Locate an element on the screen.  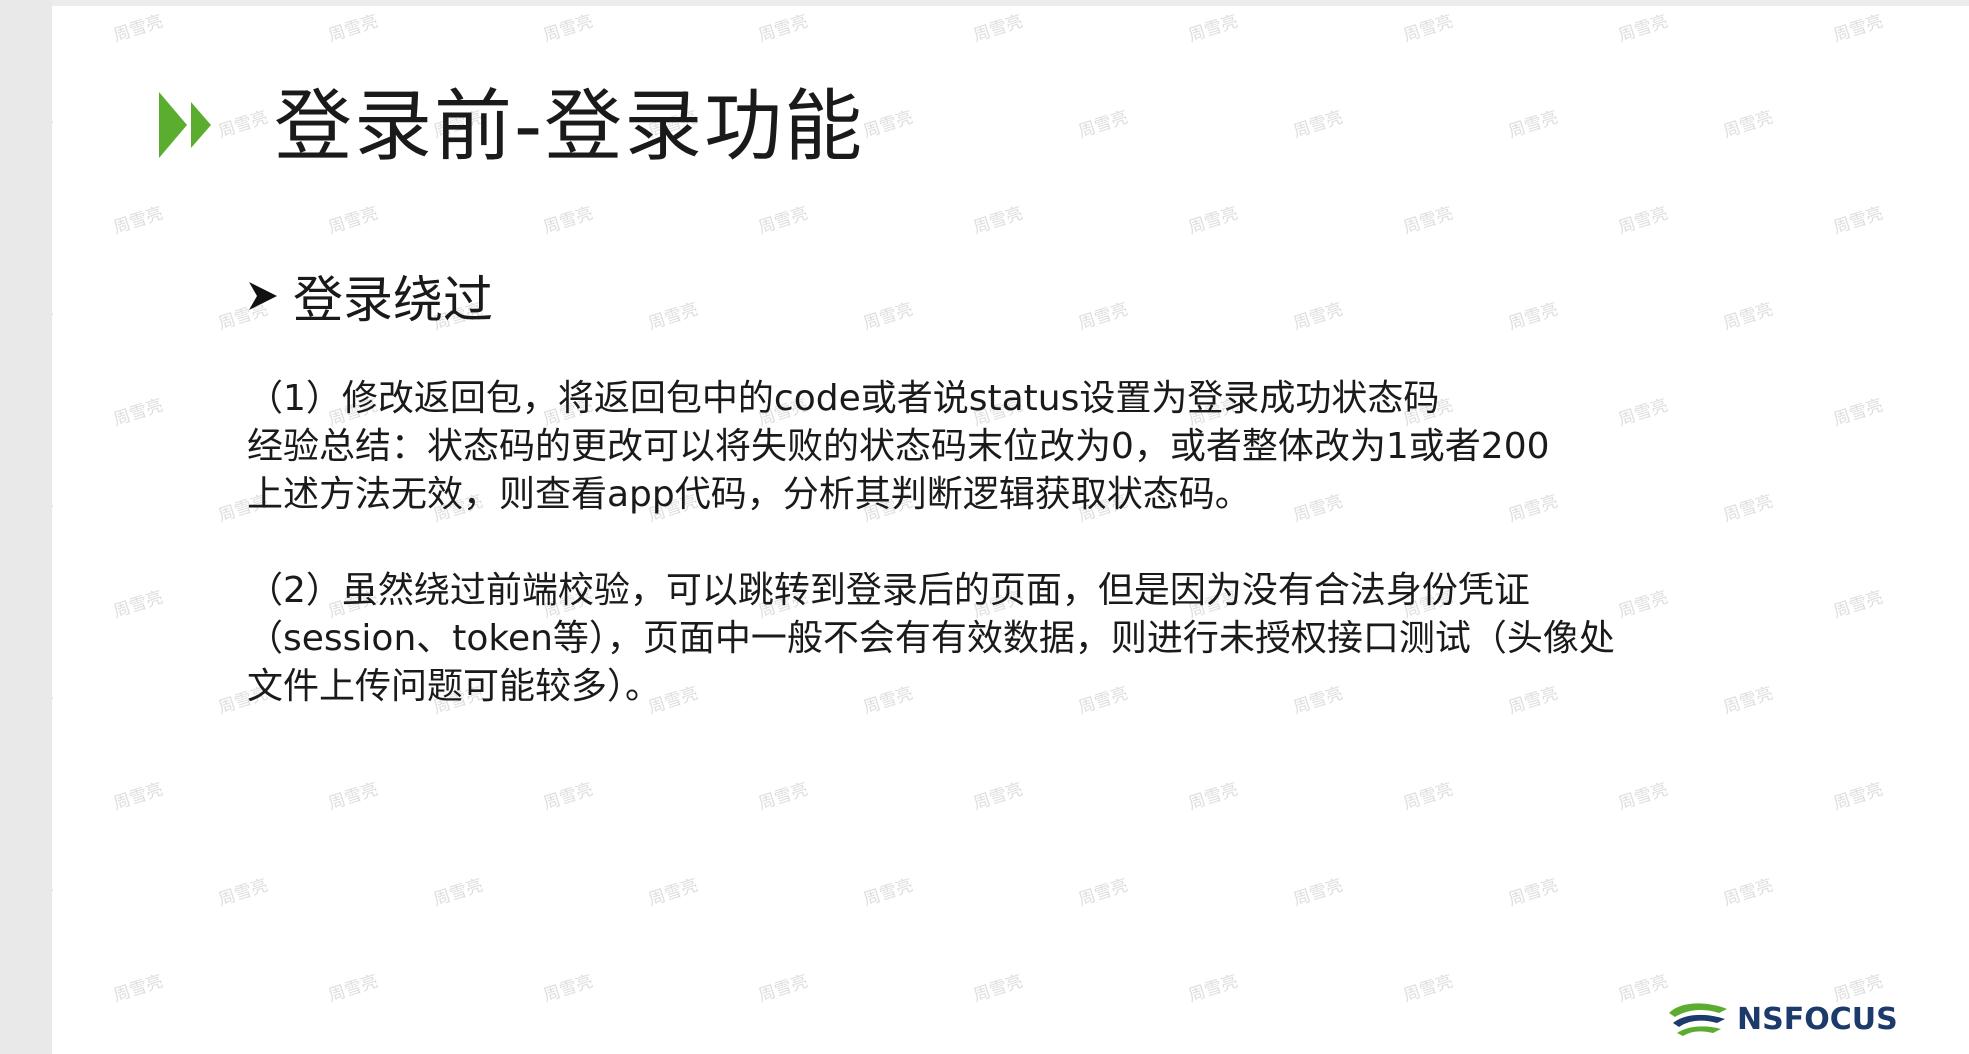
nsfocus-logo-icon is located at coordinates (1698, 1019).